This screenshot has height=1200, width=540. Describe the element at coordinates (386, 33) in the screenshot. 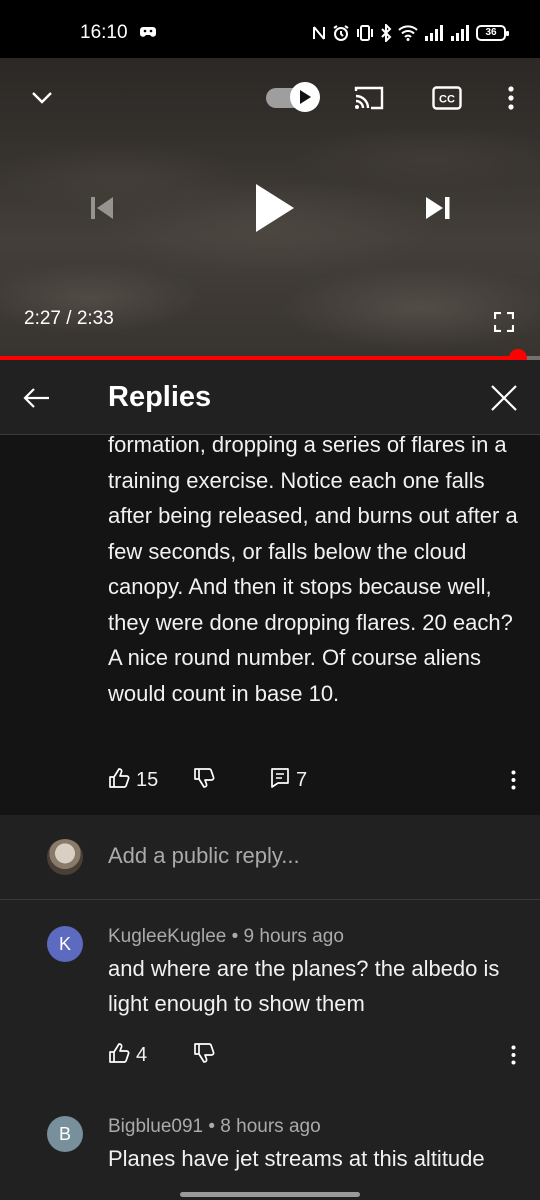

I see `bluetooth-icon` at that location.